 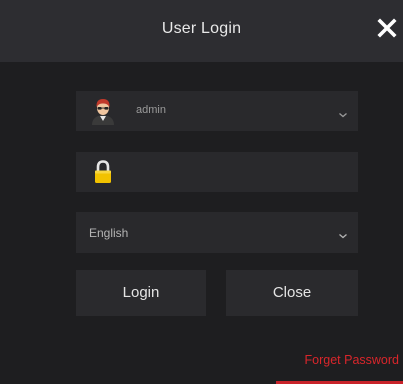 What do you see at coordinates (103, 111) in the screenshot?
I see `user-avatar-icon` at bounding box center [103, 111].